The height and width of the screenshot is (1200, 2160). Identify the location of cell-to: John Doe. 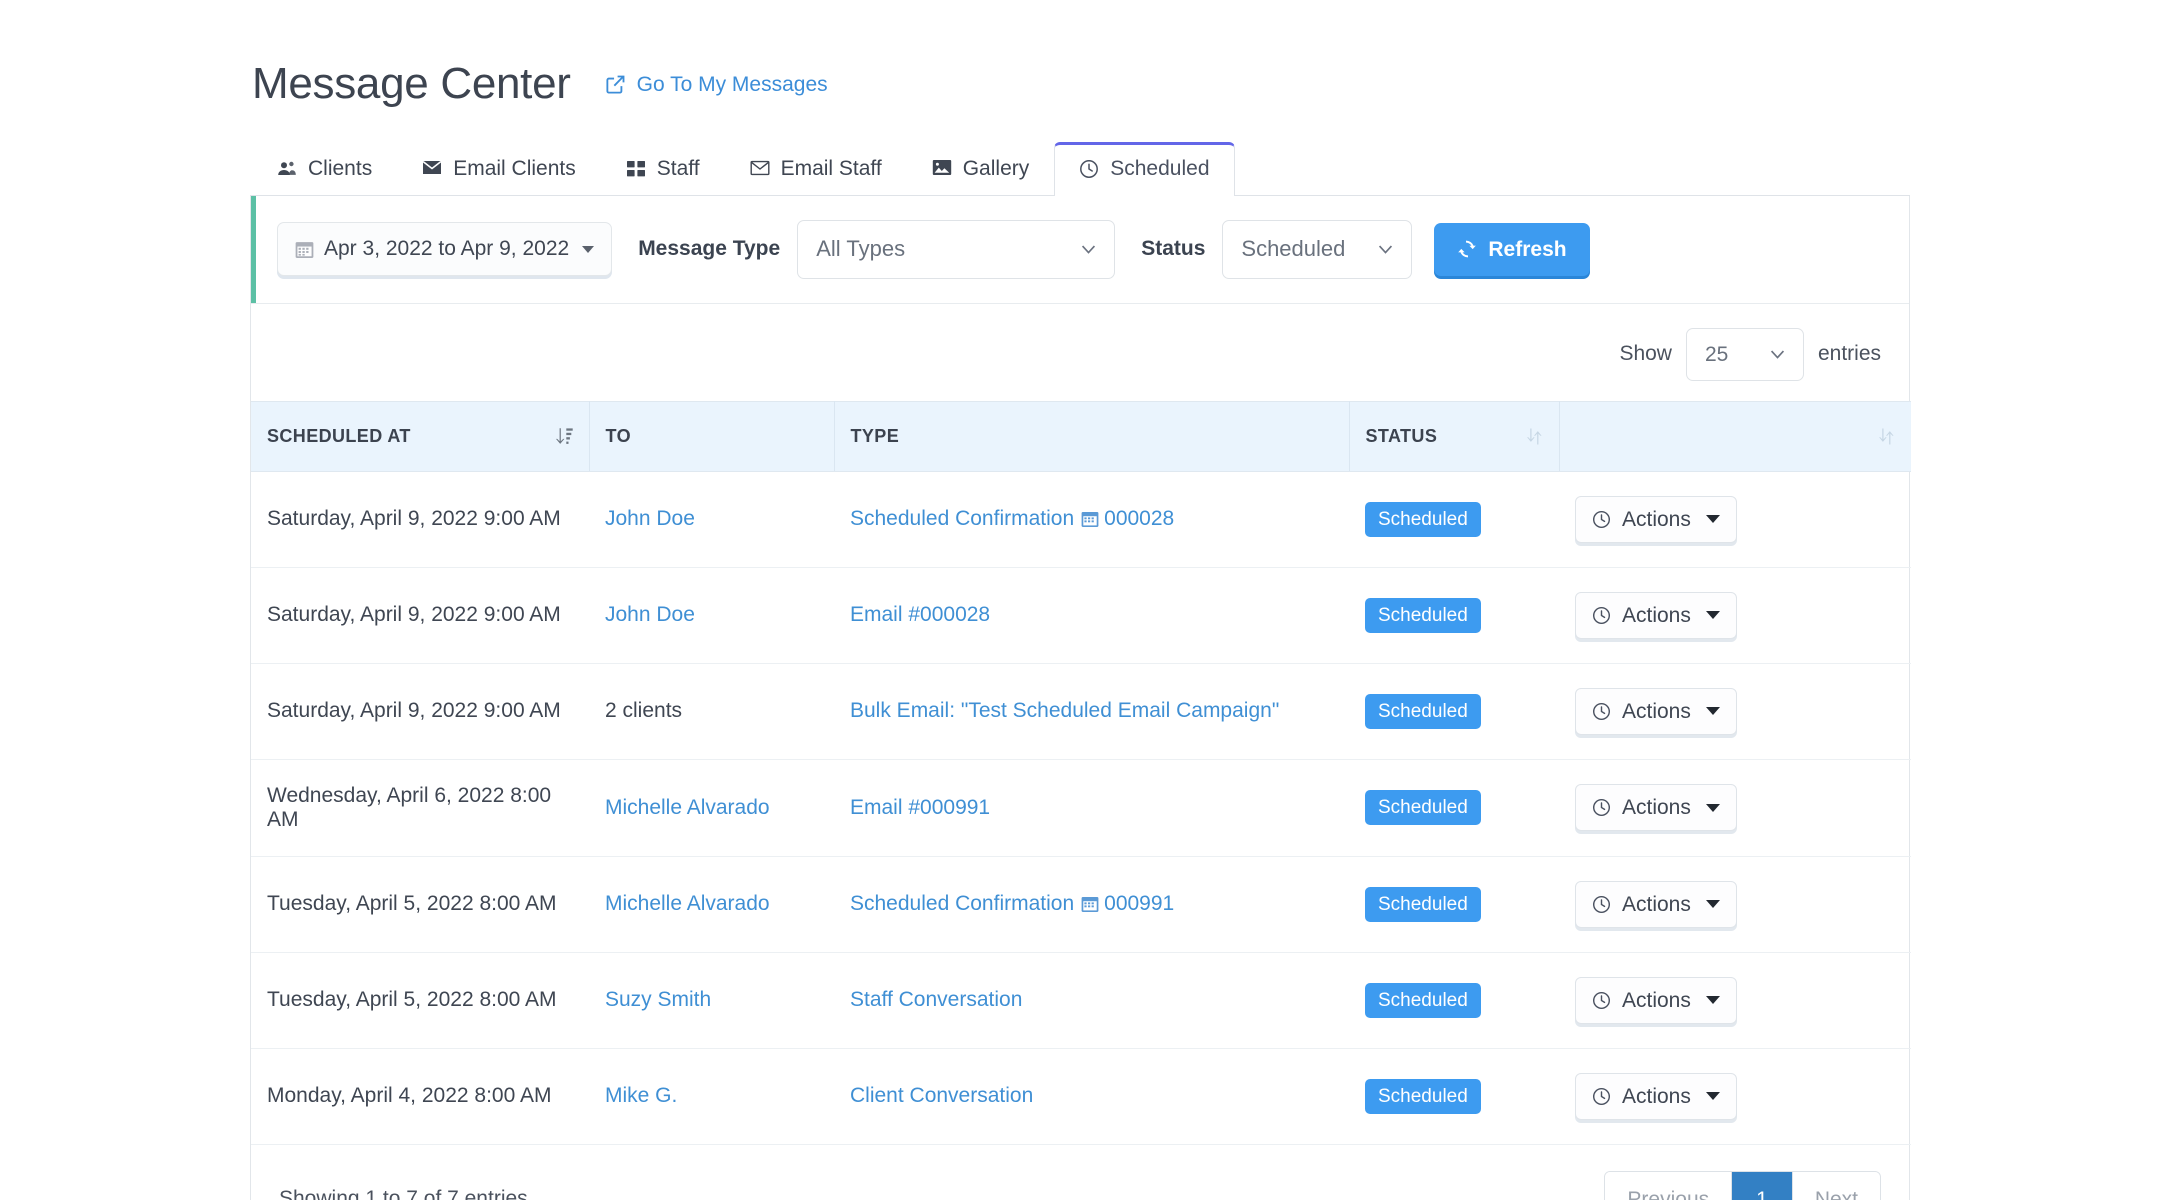
(711, 615).